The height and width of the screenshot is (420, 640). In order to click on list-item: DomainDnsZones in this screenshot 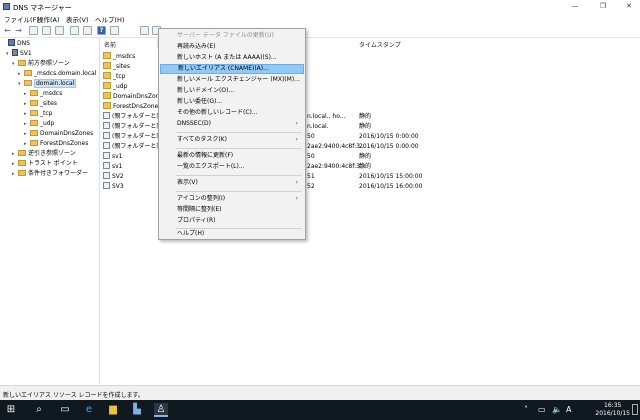, I will do `click(134, 96)`.